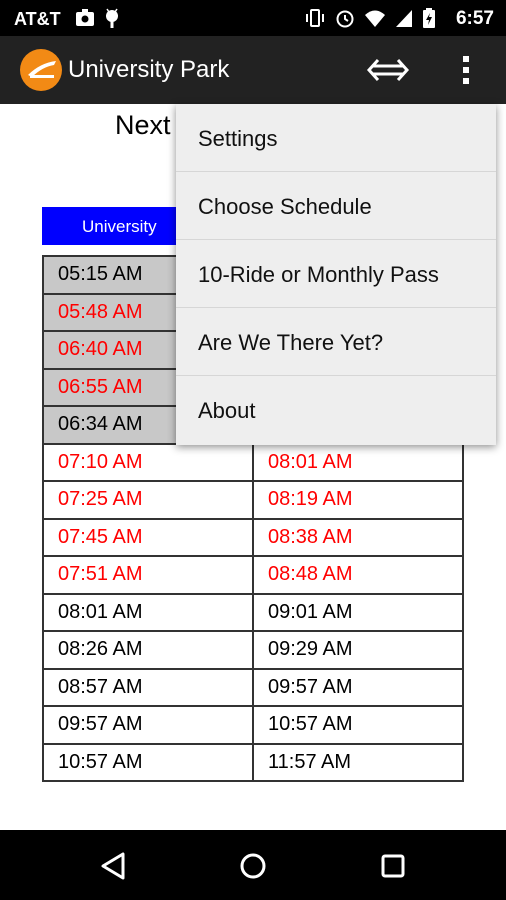 This screenshot has height=900, width=506. Describe the element at coordinates (143, 125) in the screenshot. I see `next-train-title: Next` at that location.